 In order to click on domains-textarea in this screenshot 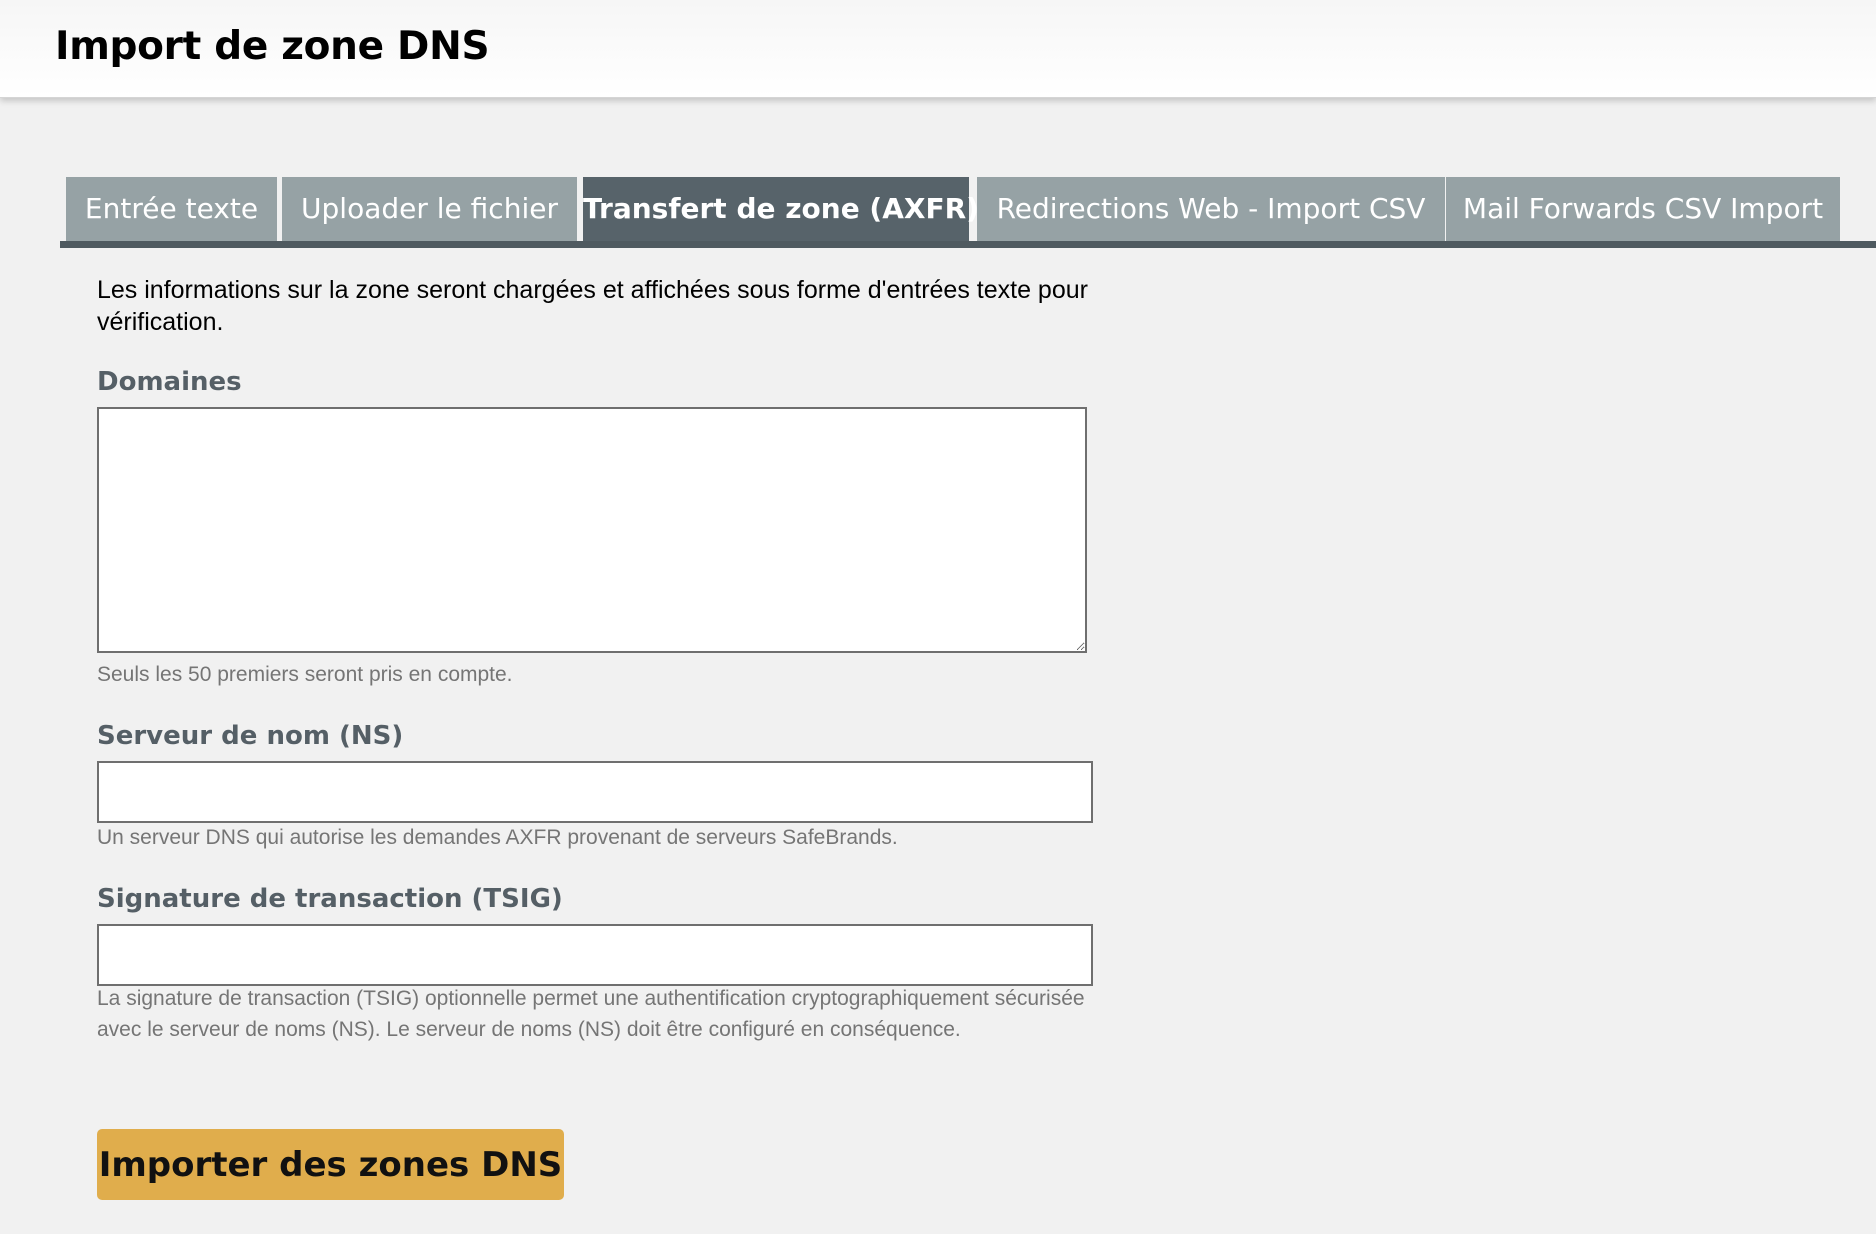, I will do `click(592, 530)`.